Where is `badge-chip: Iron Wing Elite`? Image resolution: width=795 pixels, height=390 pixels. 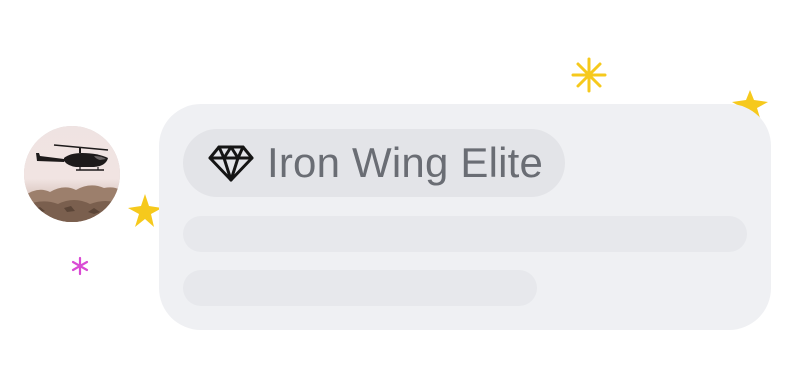
badge-chip: Iron Wing Elite is located at coordinates (374, 163).